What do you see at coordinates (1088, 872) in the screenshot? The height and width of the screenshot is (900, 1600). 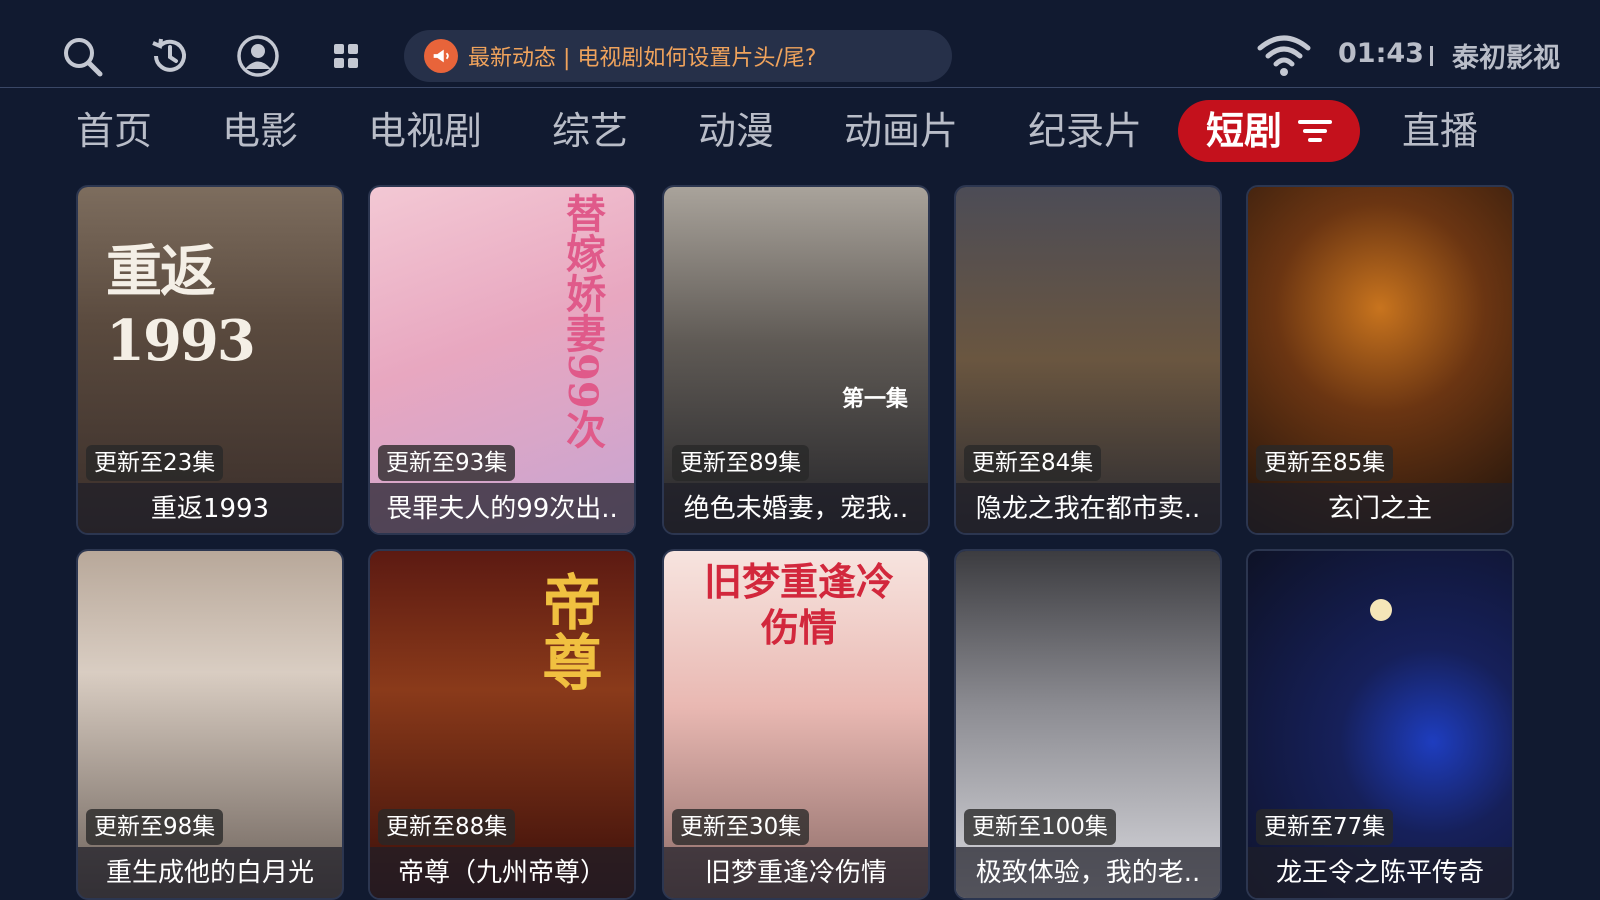 I see `drama-title: 极致体验，我的老..` at bounding box center [1088, 872].